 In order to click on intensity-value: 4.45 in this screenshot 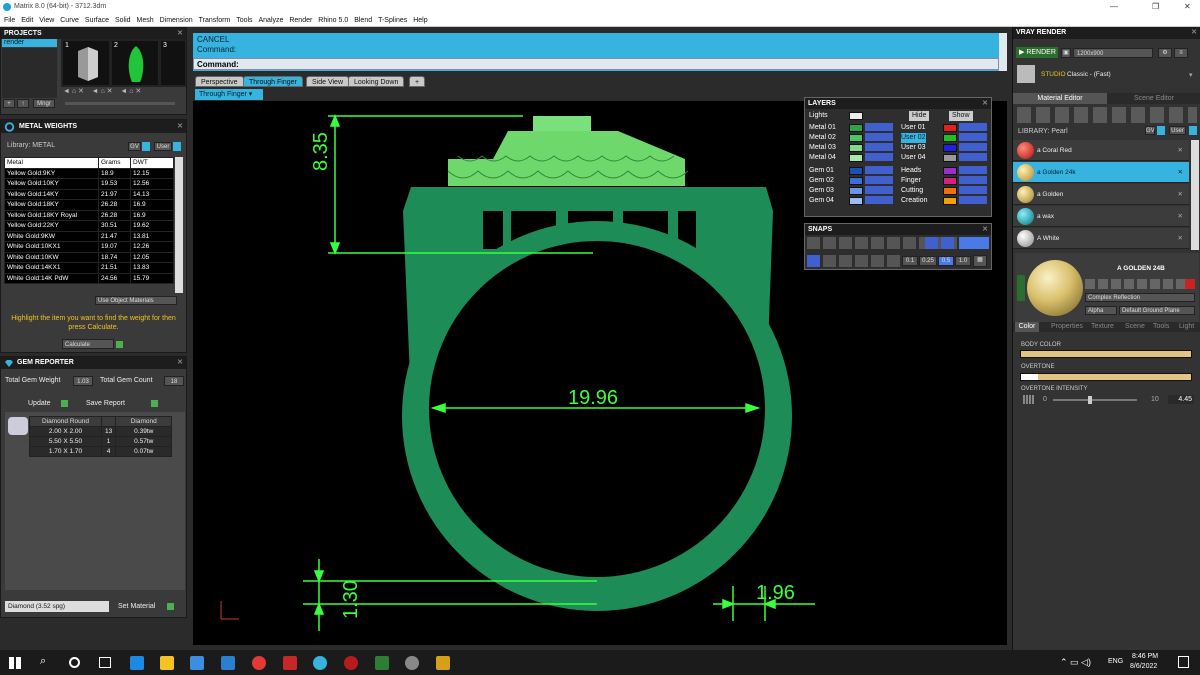, I will do `click(1181, 399)`.